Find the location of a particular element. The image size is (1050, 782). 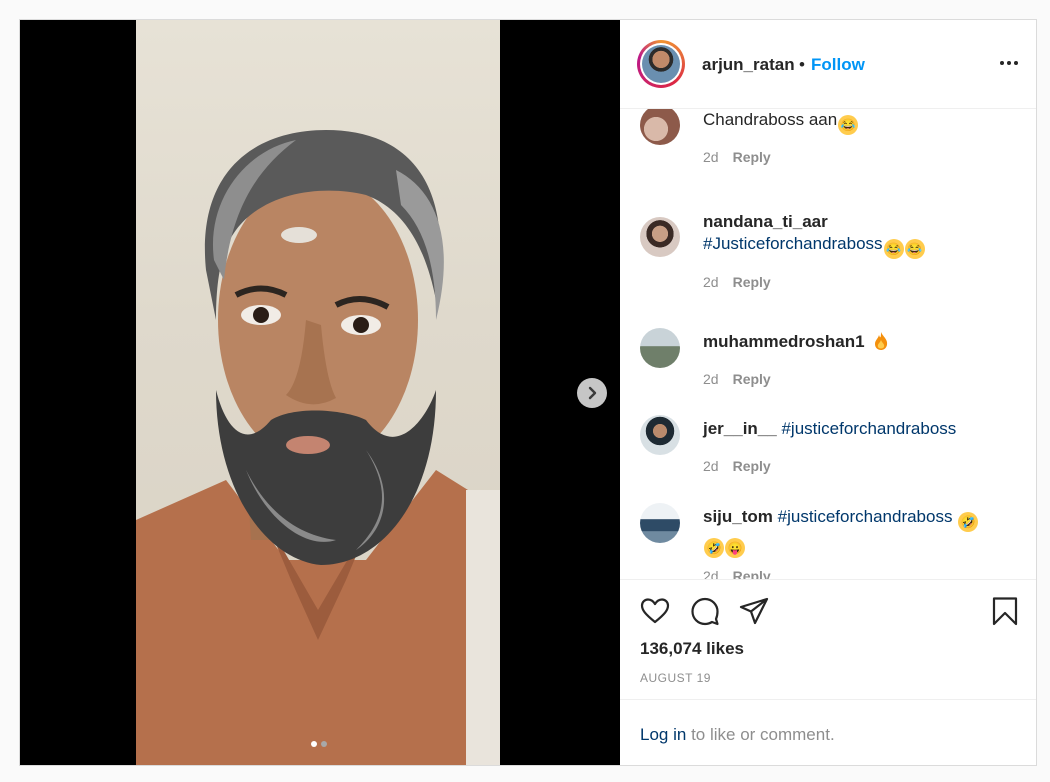

comment-text: muhammedroshan1 is located at coordinates (858, 342).